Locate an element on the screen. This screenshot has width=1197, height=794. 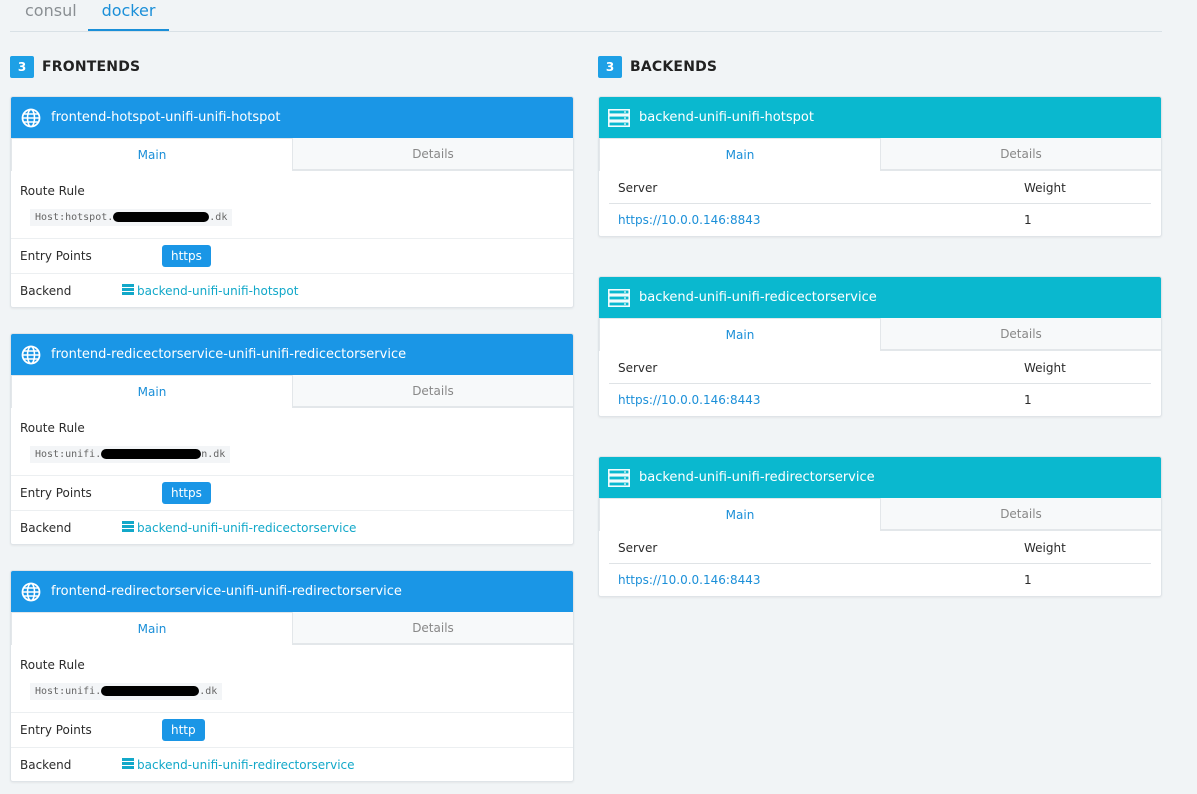
frontend-subtabs: Main Details is located at coordinates (292, 154).